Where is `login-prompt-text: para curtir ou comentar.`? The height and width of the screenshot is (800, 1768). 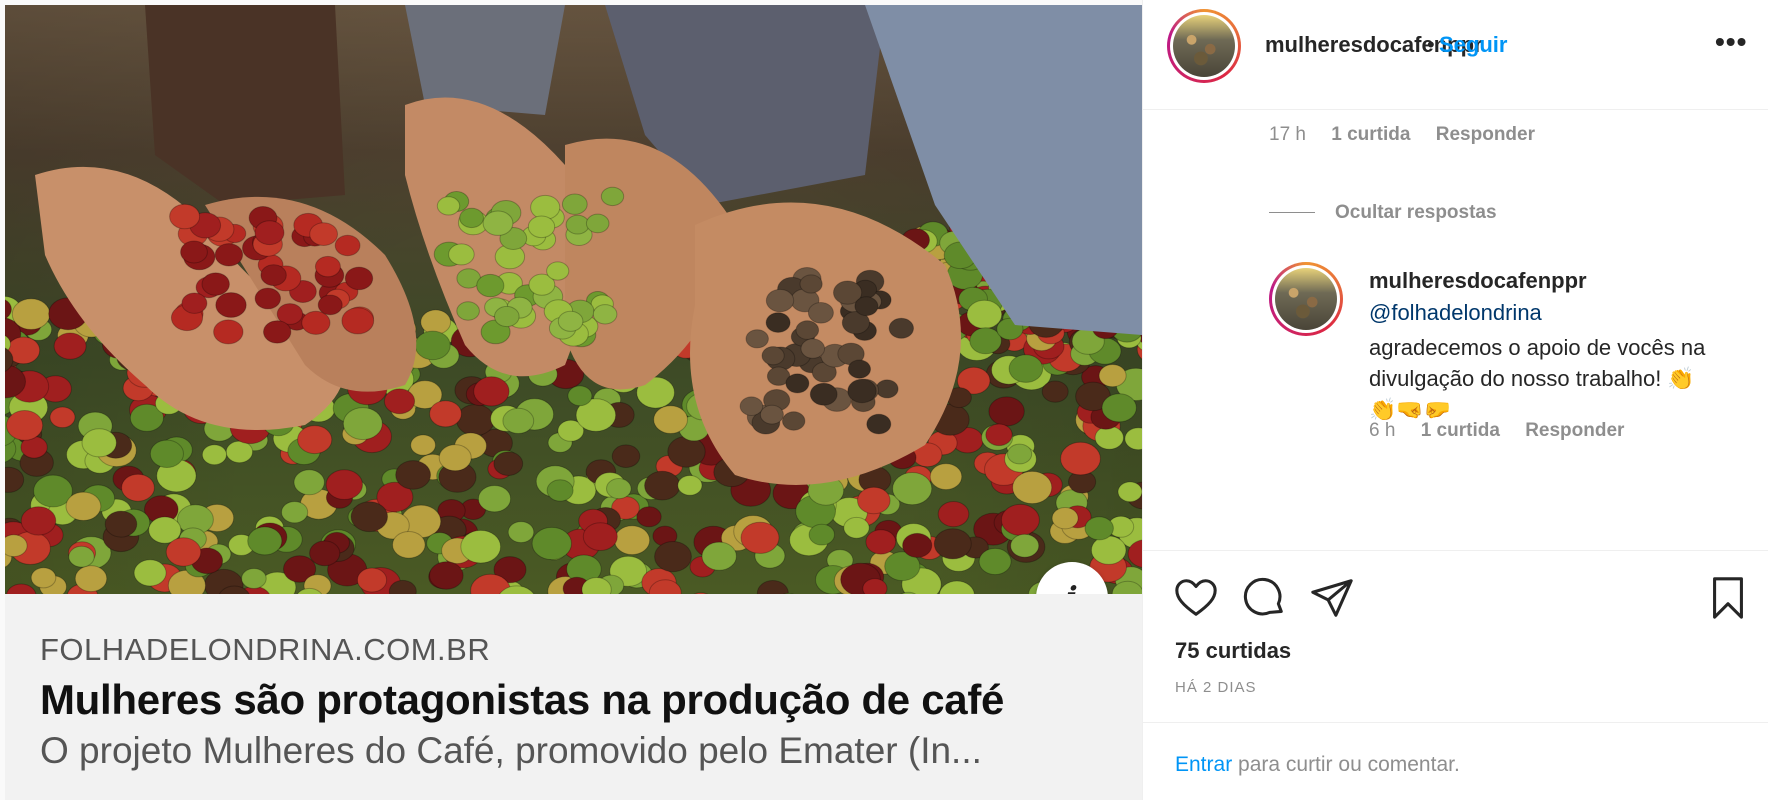
login-prompt-text: para curtir ou comentar. is located at coordinates (1346, 764).